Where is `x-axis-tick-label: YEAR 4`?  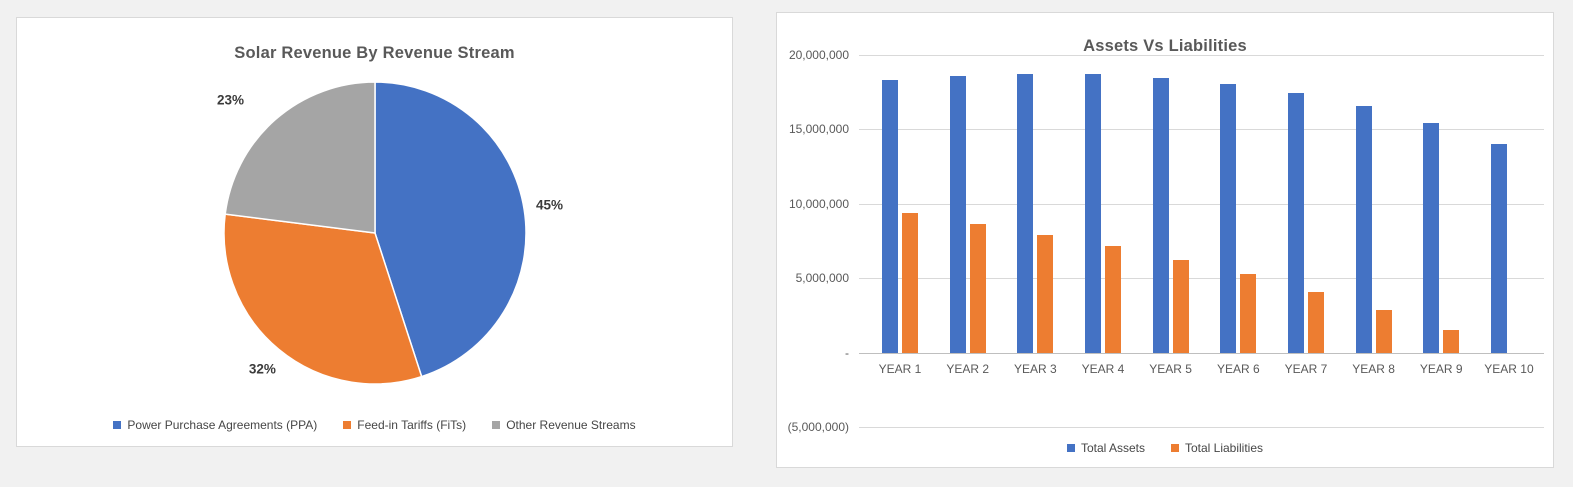
x-axis-tick-label: YEAR 4 is located at coordinates (1103, 369).